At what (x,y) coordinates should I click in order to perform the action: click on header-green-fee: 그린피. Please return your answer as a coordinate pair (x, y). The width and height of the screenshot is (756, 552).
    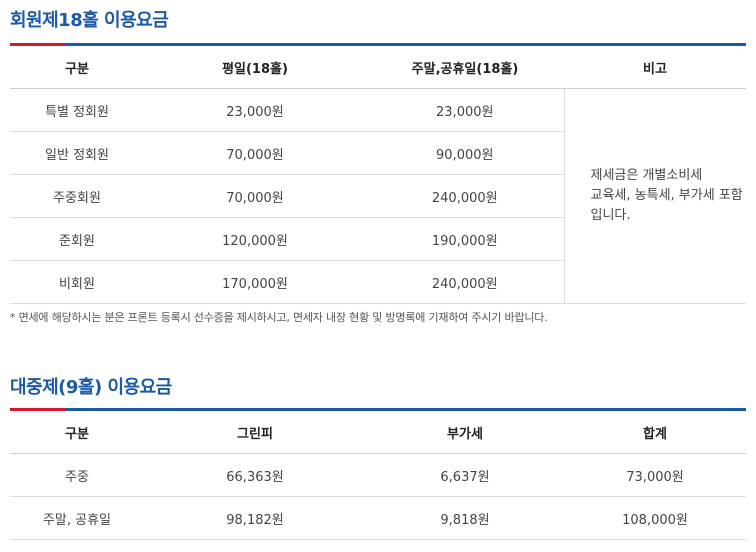
    Looking at the image, I should click on (255, 432).